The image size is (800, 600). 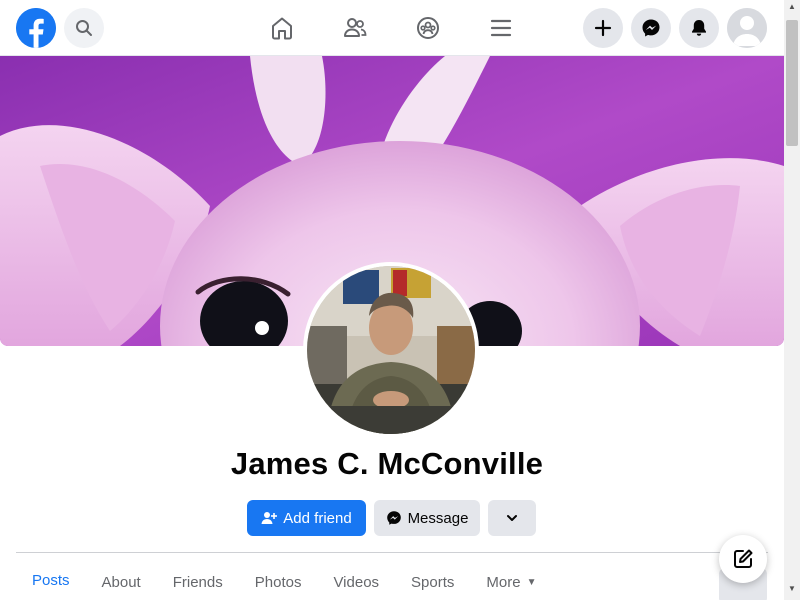 I want to click on account-avatar, so click(x=747, y=28).